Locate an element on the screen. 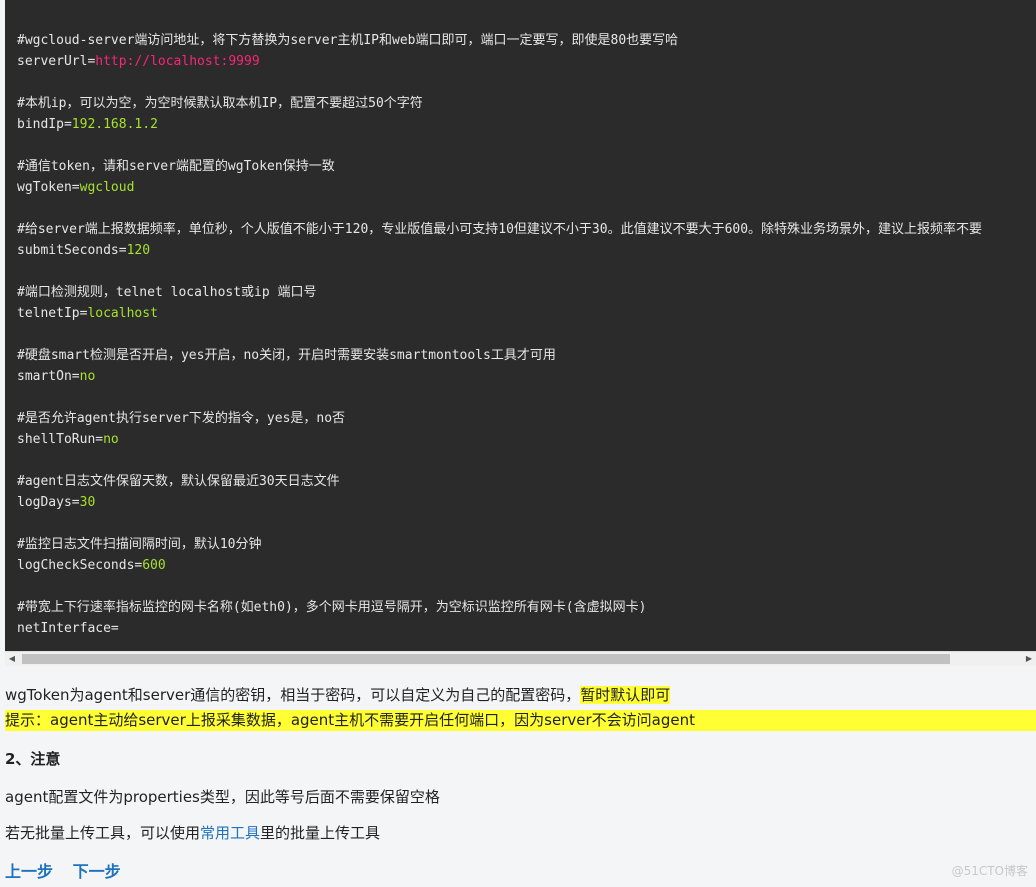  scroll-right-arrow-icon: ▶ is located at coordinates (1029, 659).